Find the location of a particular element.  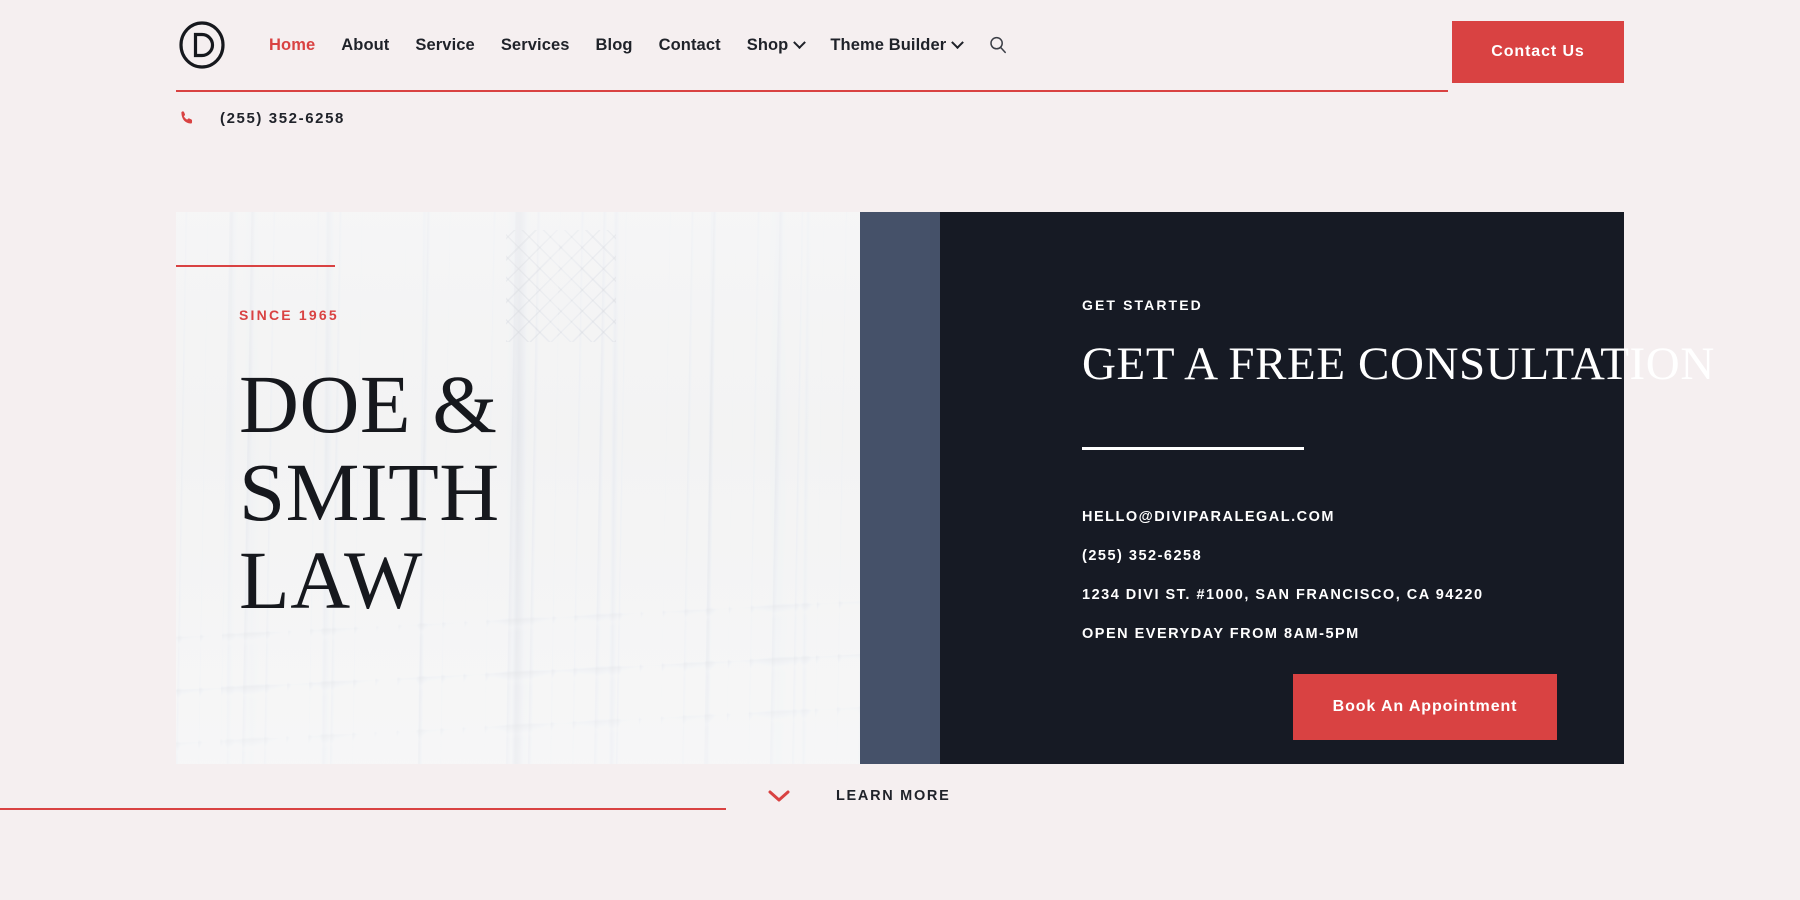

nav-label: Services is located at coordinates (535, 44).